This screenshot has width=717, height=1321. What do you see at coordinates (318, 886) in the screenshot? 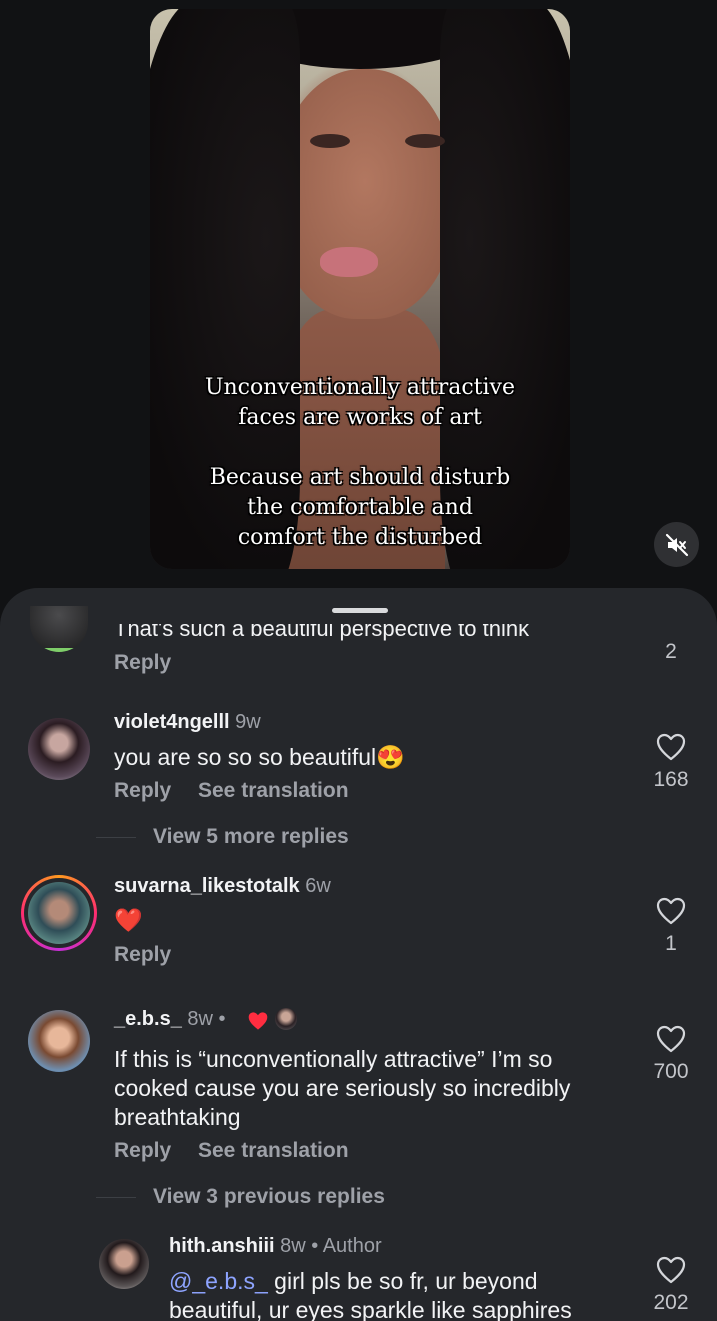
I see `timestamp: 6w` at bounding box center [318, 886].